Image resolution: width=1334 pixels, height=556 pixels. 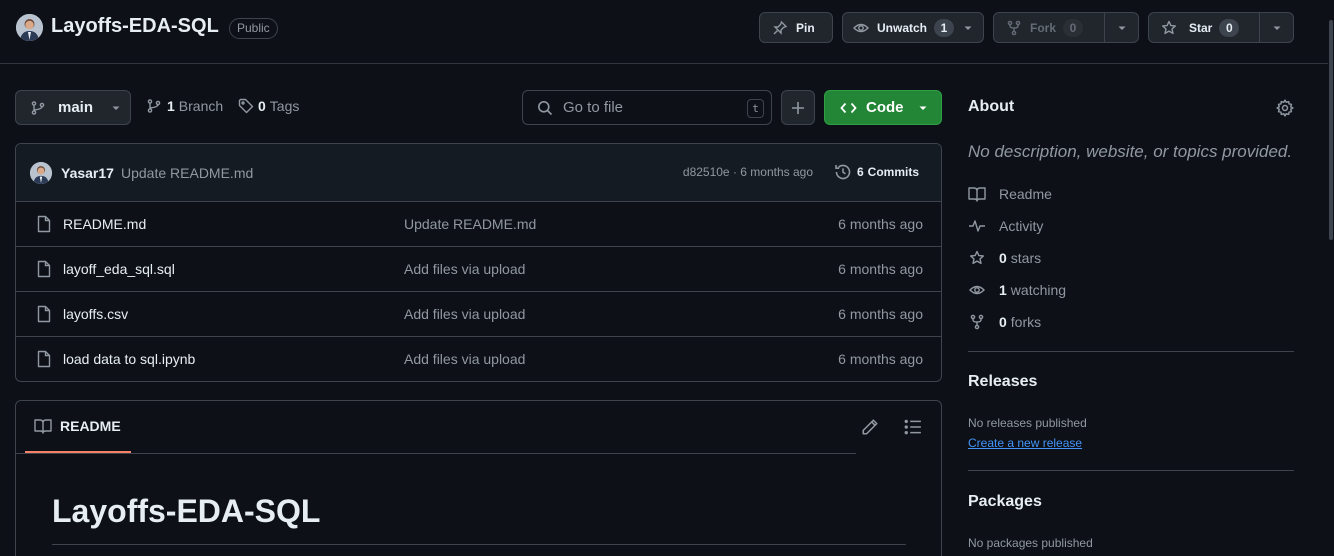 I want to click on avatar, so click(x=41, y=173).